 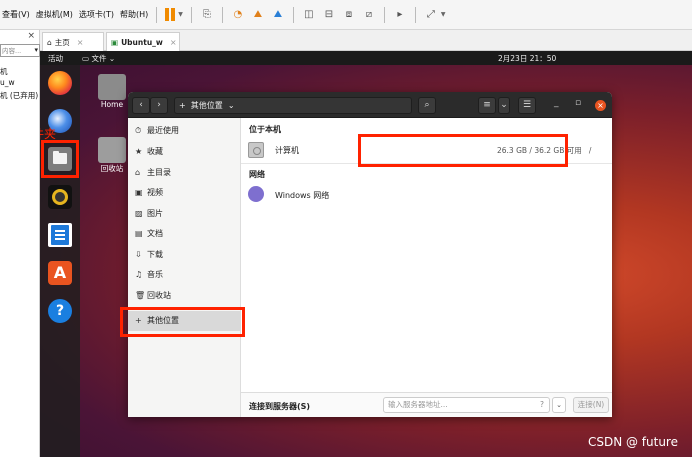 What do you see at coordinates (159, 105) in the screenshot?
I see `forward-button: ›` at bounding box center [159, 105].